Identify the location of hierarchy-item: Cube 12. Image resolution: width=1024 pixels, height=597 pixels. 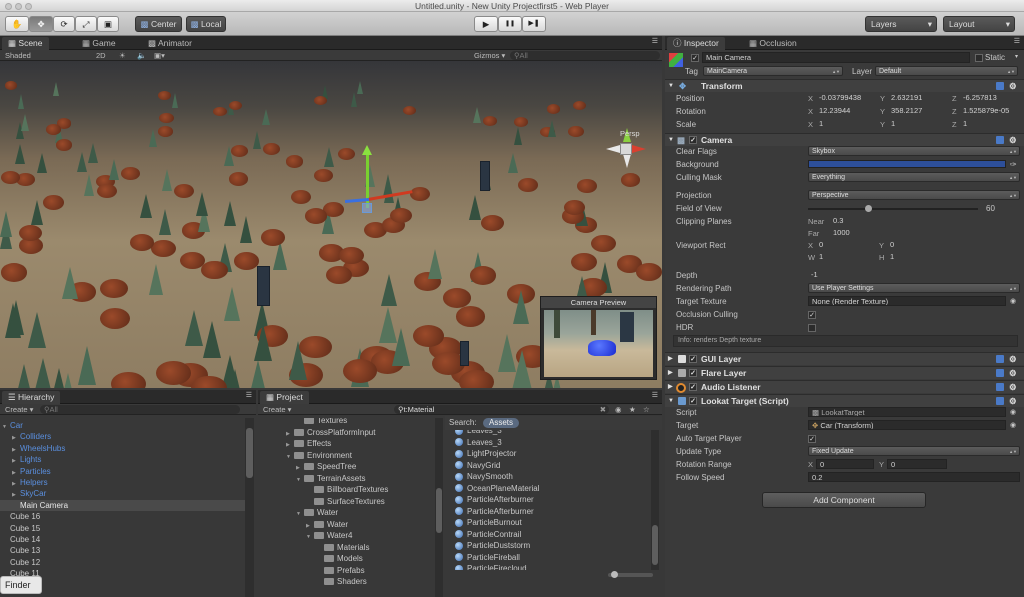
(122, 562).